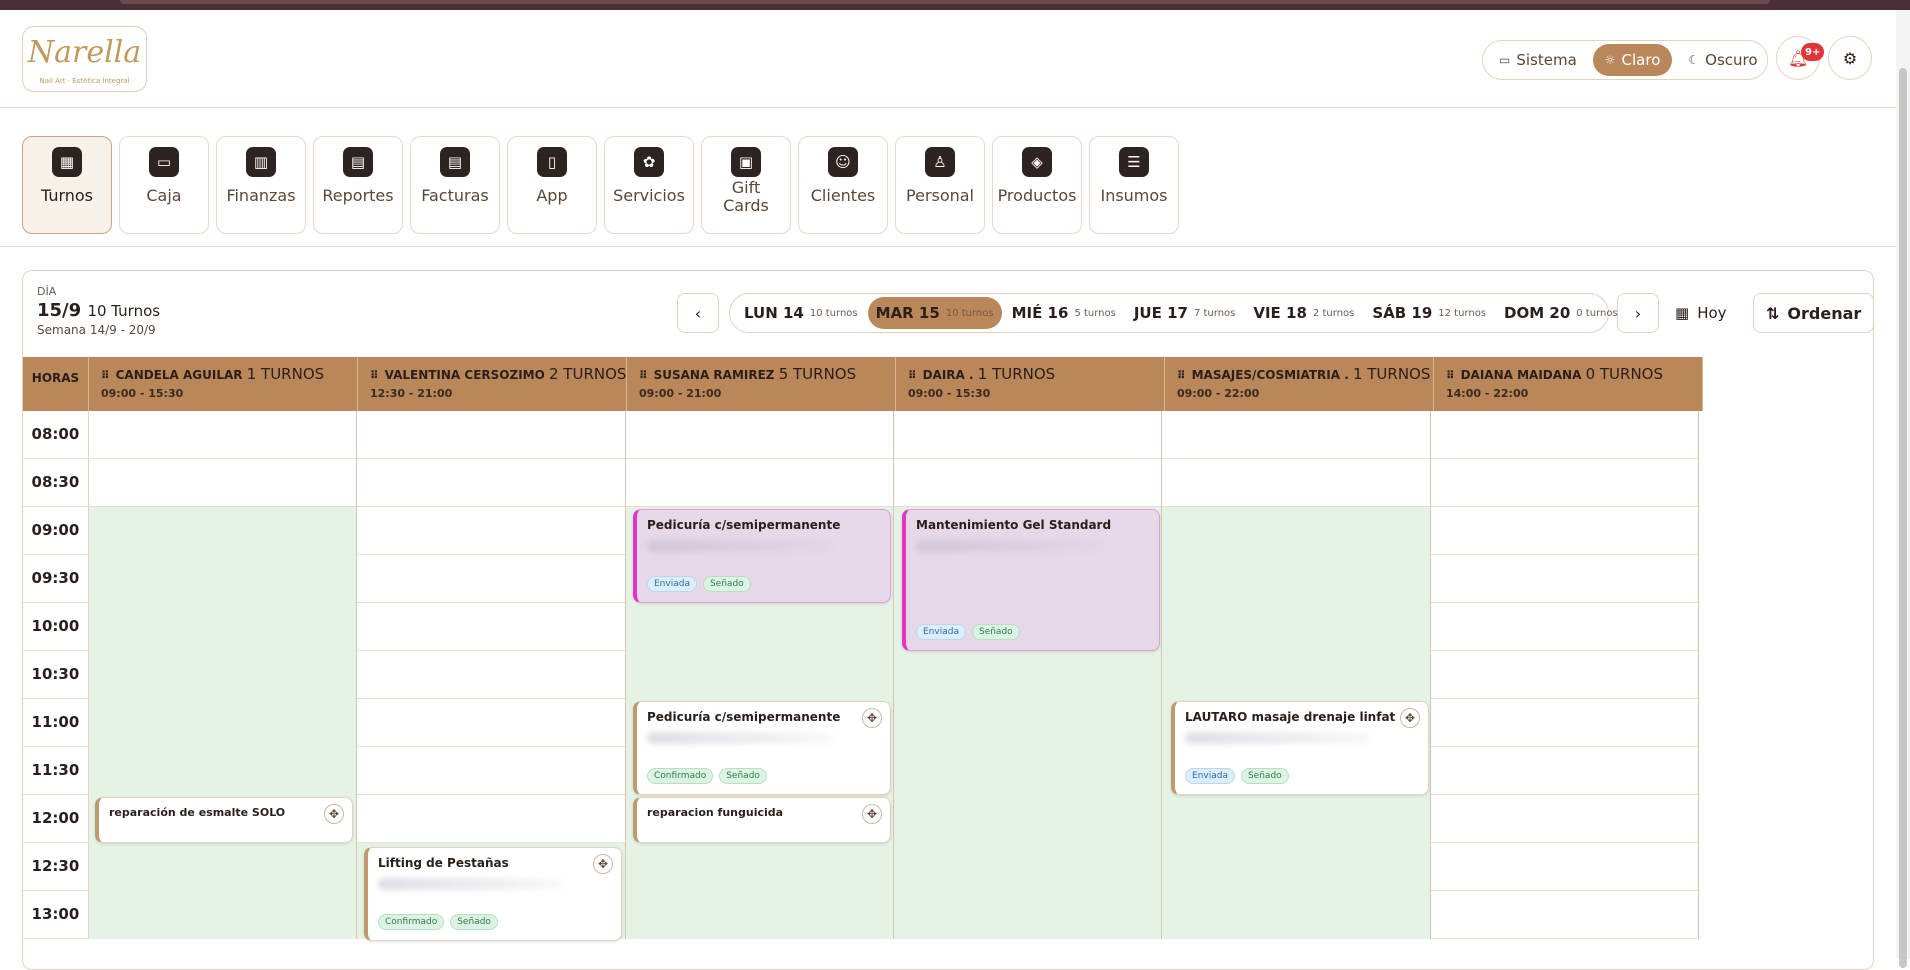 The image size is (1910, 970). I want to click on module-personal: ♙ Personal, so click(940, 185).